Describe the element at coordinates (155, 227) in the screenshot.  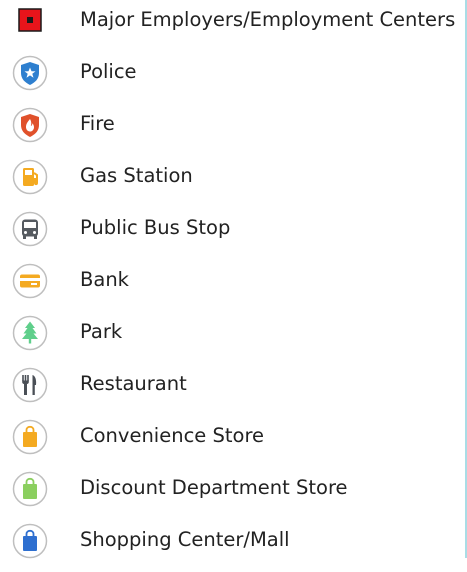
I see `legend-label: Public Bus Stop` at that location.